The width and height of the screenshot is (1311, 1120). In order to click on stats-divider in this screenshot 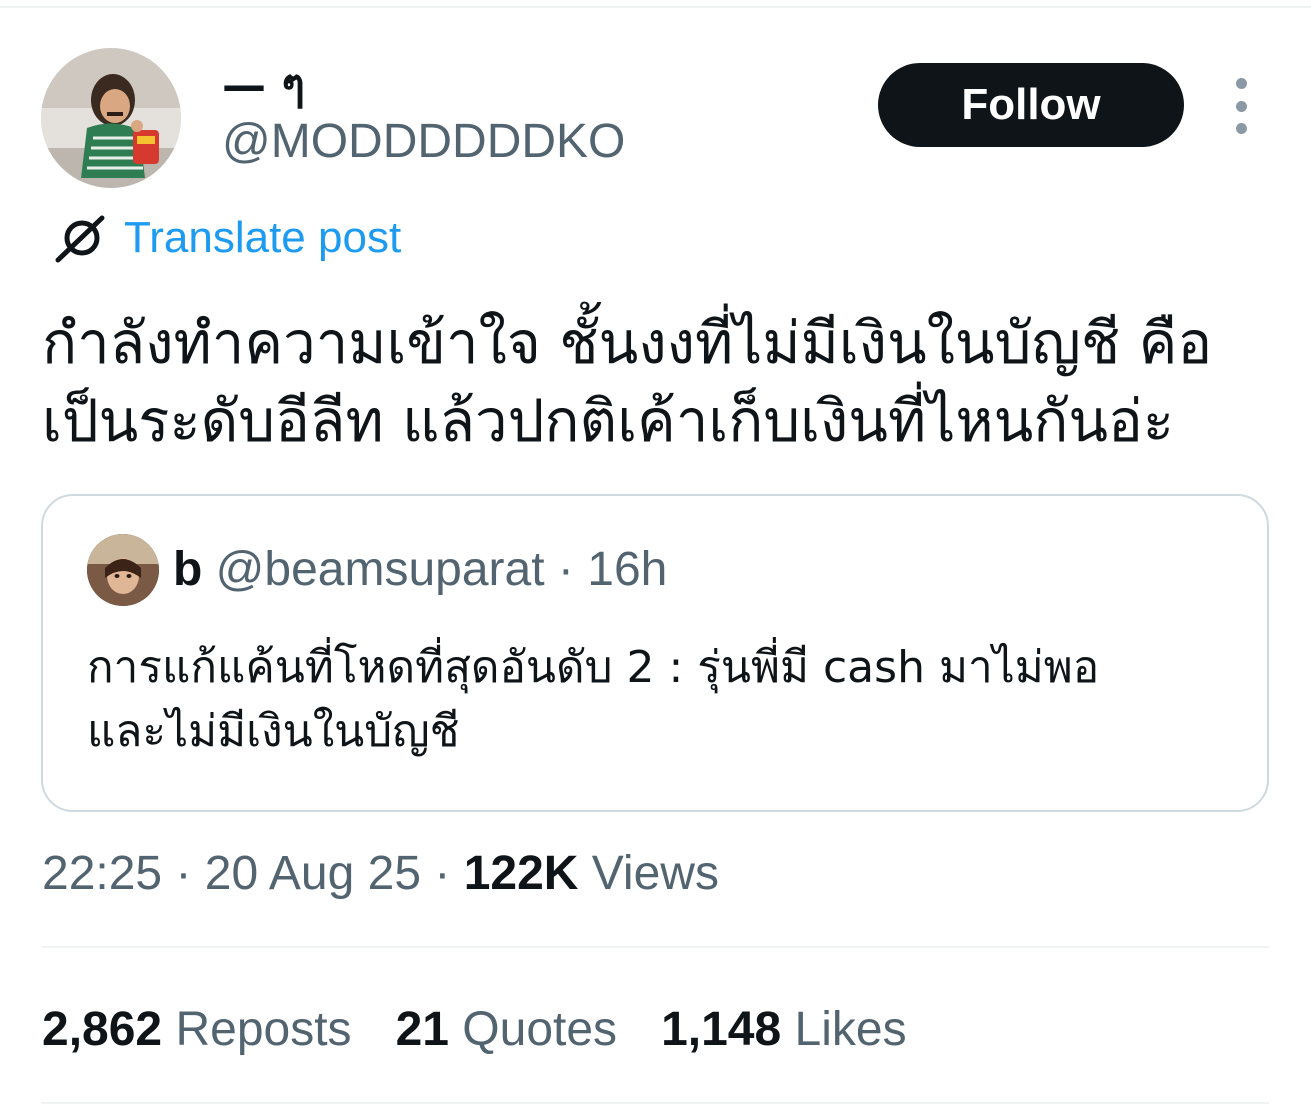, I will do `click(655, 947)`.